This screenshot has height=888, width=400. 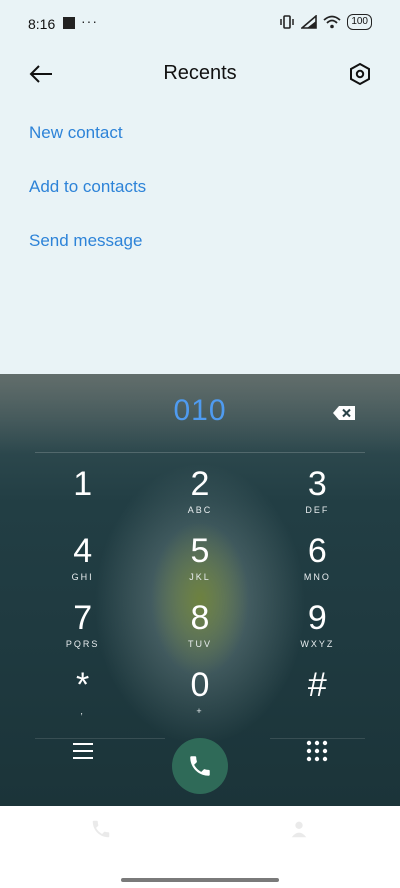 I want to click on key-letters: +, so click(x=200, y=711).